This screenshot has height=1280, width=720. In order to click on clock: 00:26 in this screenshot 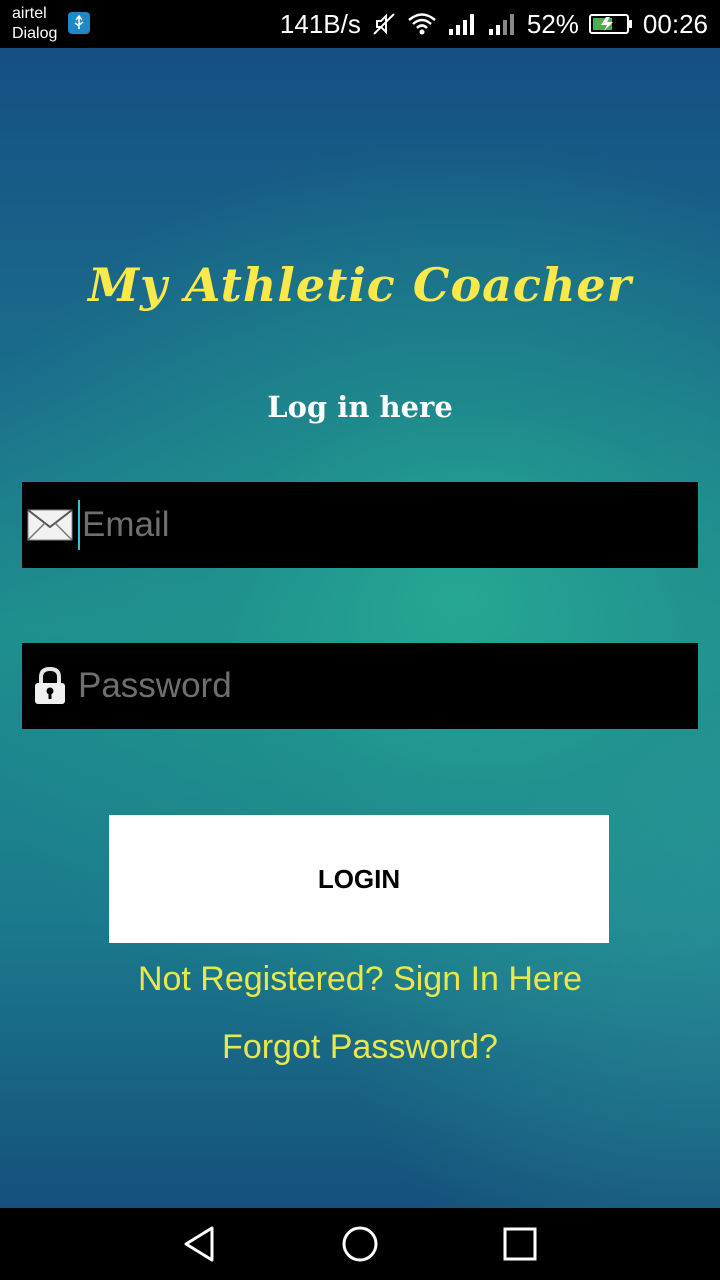, I will do `click(675, 23)`.